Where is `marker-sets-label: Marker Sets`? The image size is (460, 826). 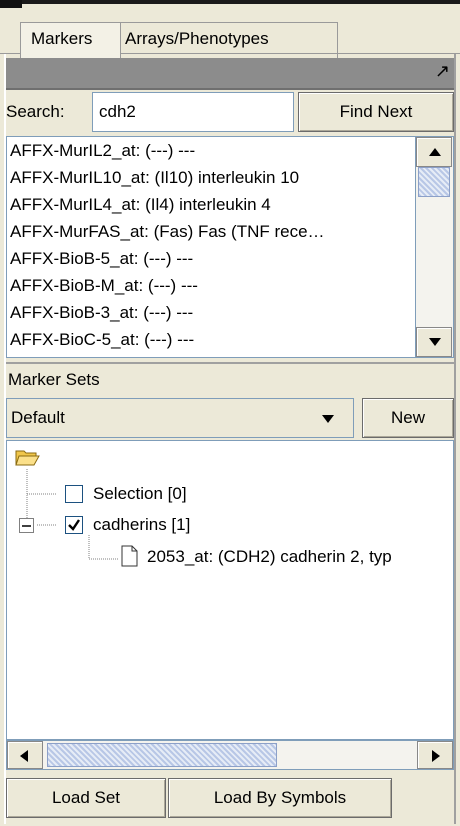
marker-sets-label: Marker Sets is located at coordinates (54, 379).